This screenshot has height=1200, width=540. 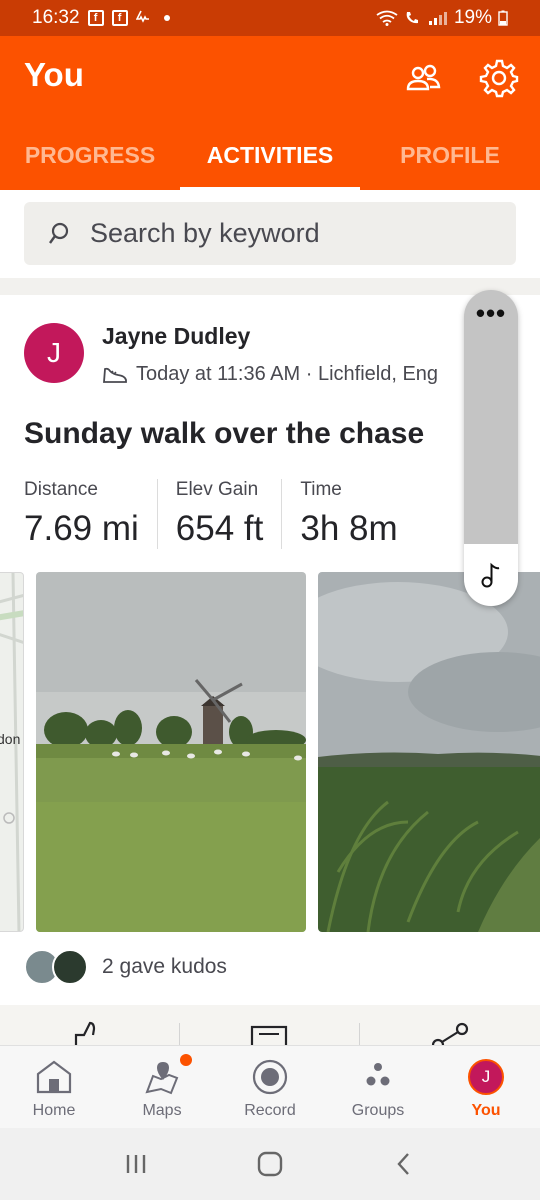 I want to click on battery-percent: 19%, so click(x=472, y=17).